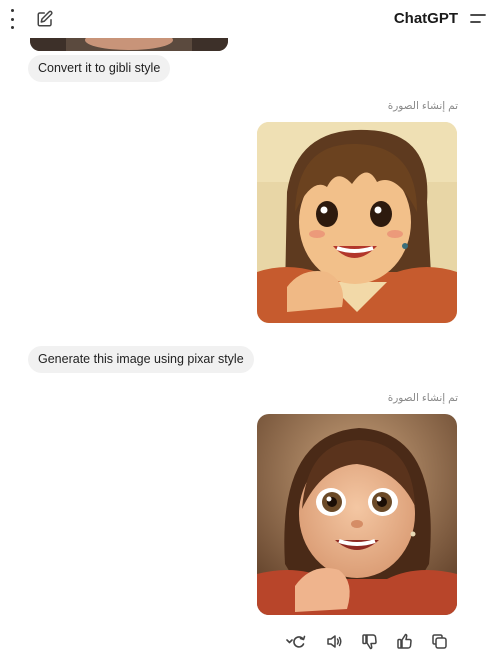 Image resolution: width=500 pixels, height=655 pixels. I want to click on generated-image-ghibli, so click(357, 222).